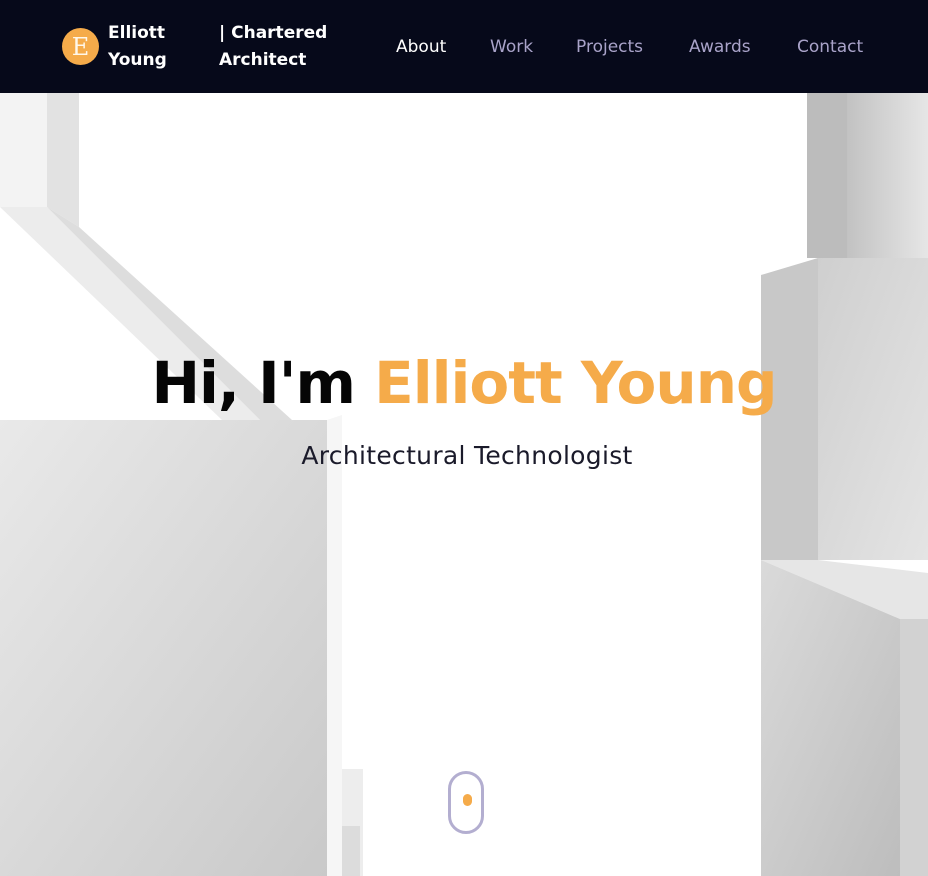 The height and width of the screenshot is (876, 928). I want to click on nav-item-awards: Awards, so click(720, 47).